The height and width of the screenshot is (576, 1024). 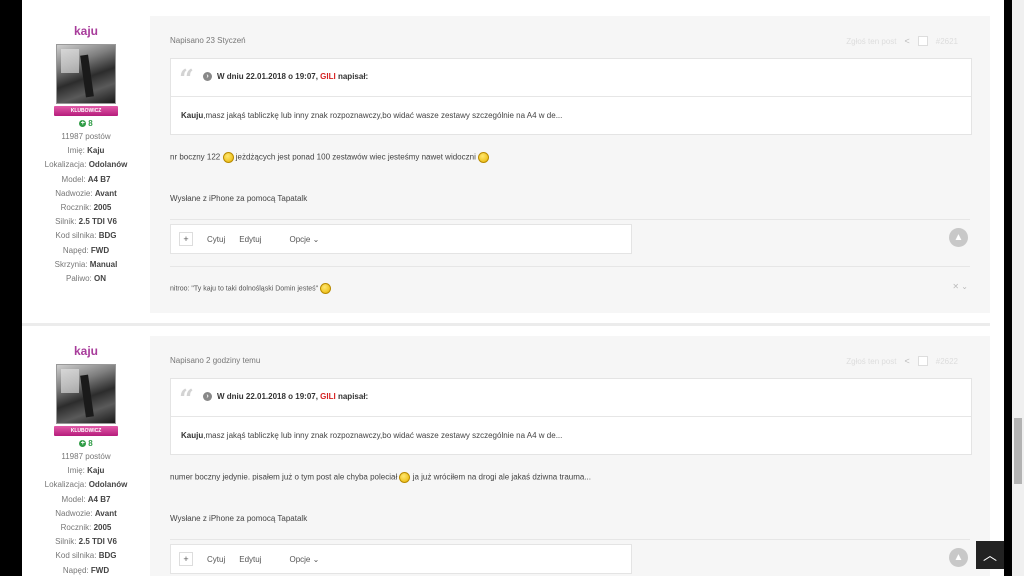 I want to click on back-to-top-button: ︿, so click(x=990, y=555).